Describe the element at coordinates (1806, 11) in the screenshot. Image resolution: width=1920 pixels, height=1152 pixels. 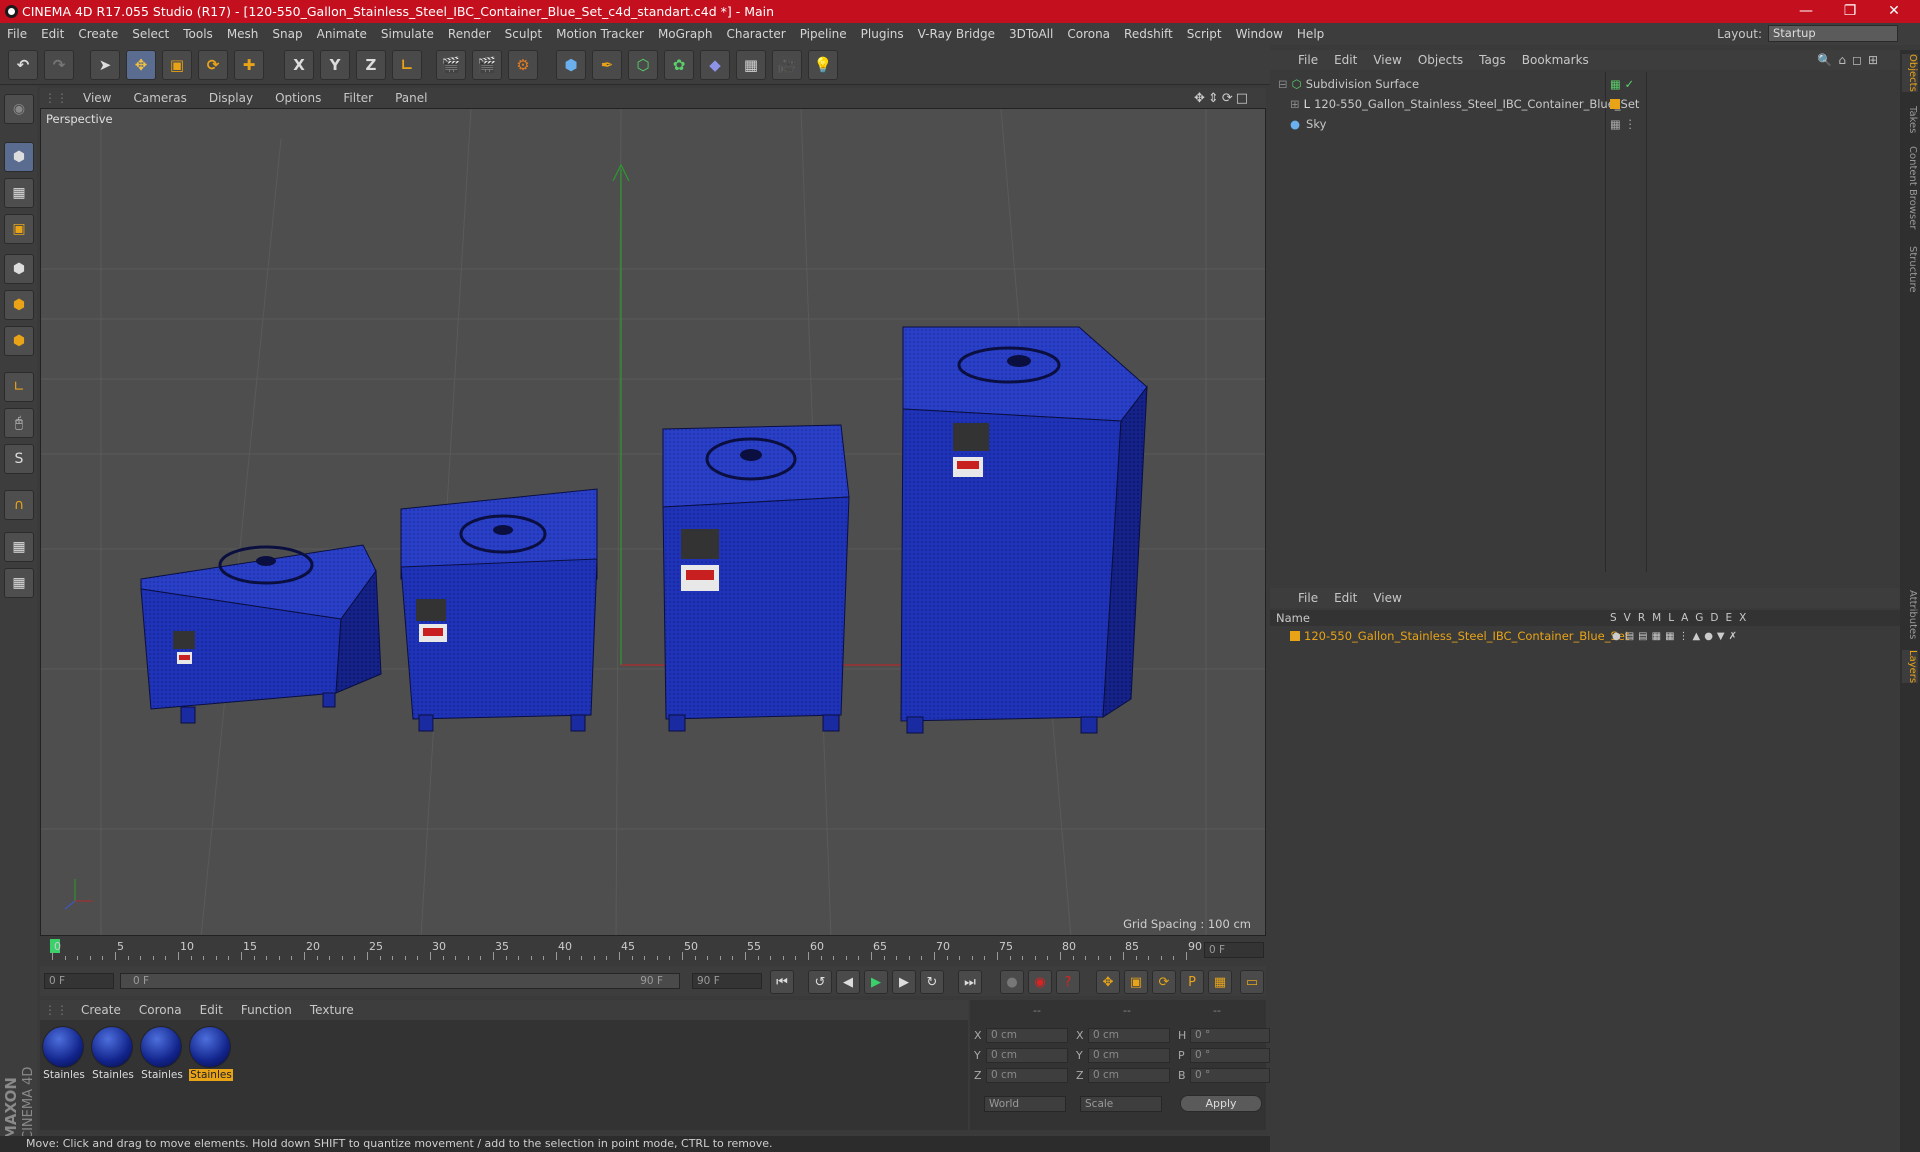
I see `minimize-icon: —` at that location.